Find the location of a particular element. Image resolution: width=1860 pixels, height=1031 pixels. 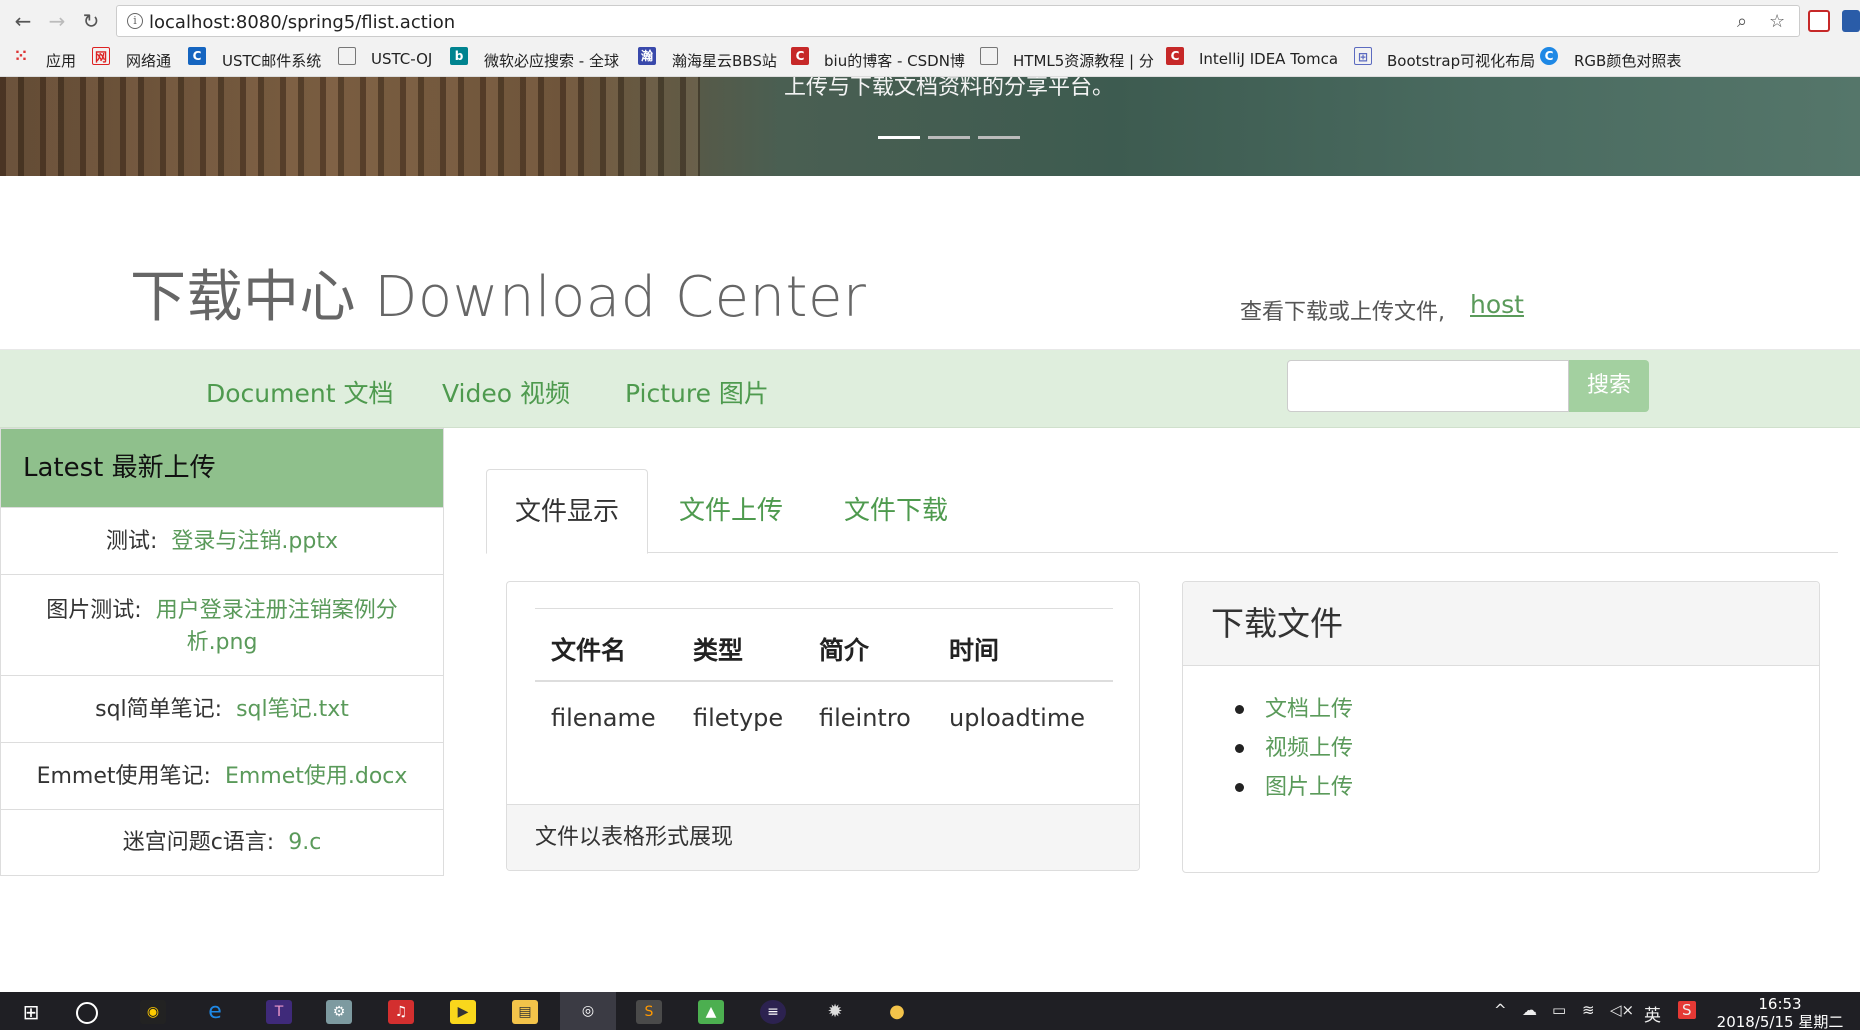

site-info-icon: i is located at coordinates (135, 21).